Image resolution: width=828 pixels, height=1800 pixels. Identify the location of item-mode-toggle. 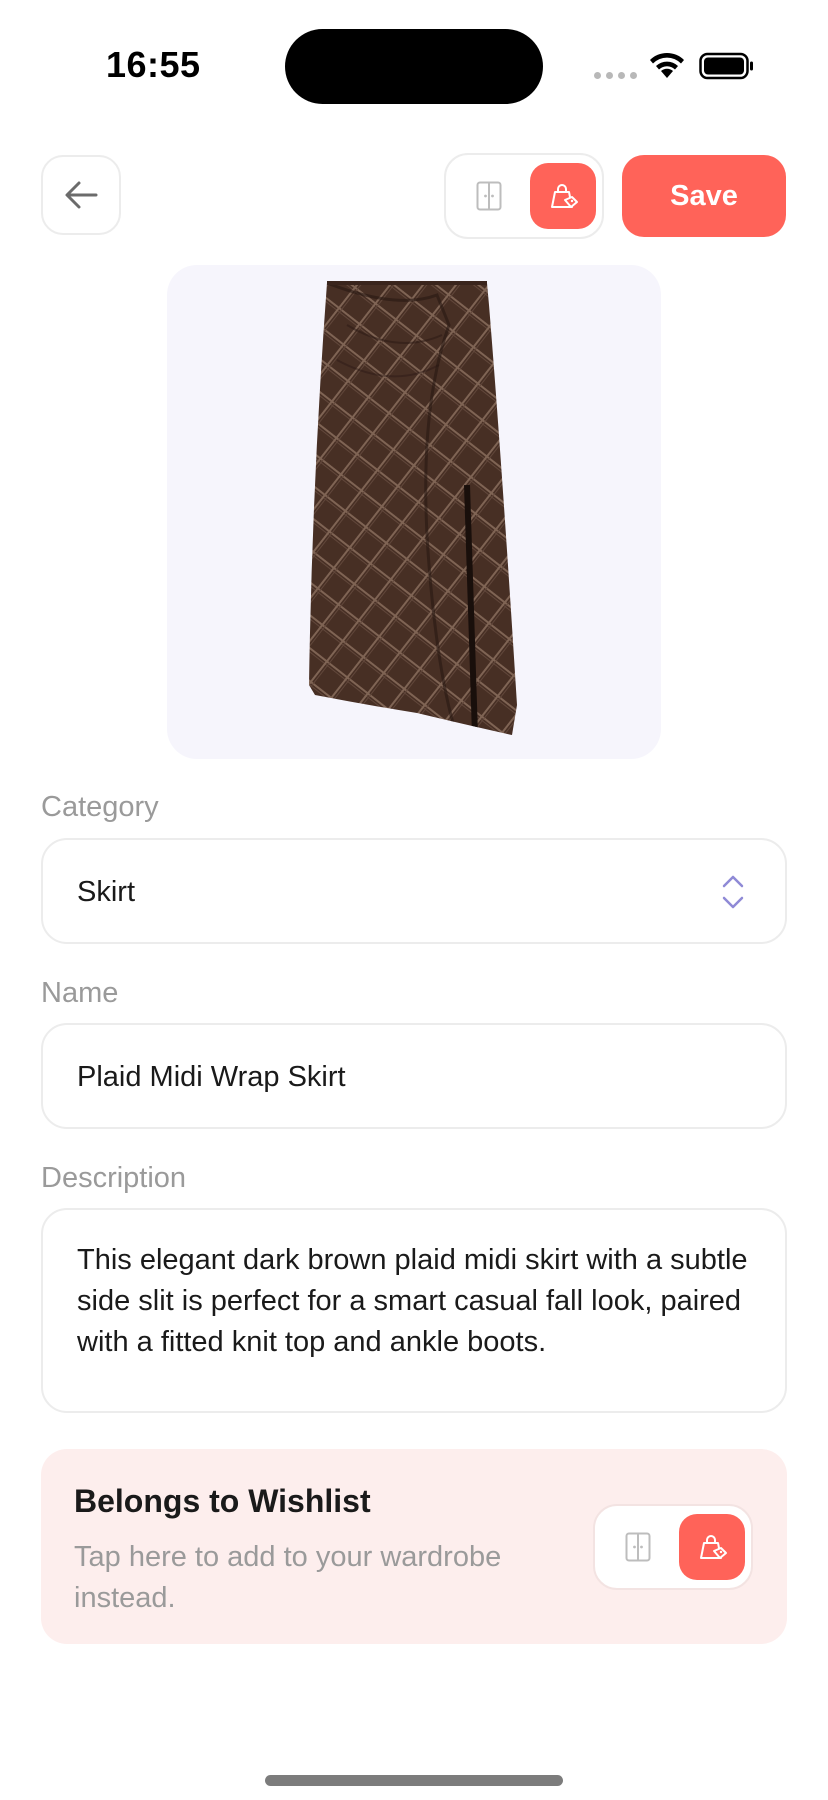
(524, 196).